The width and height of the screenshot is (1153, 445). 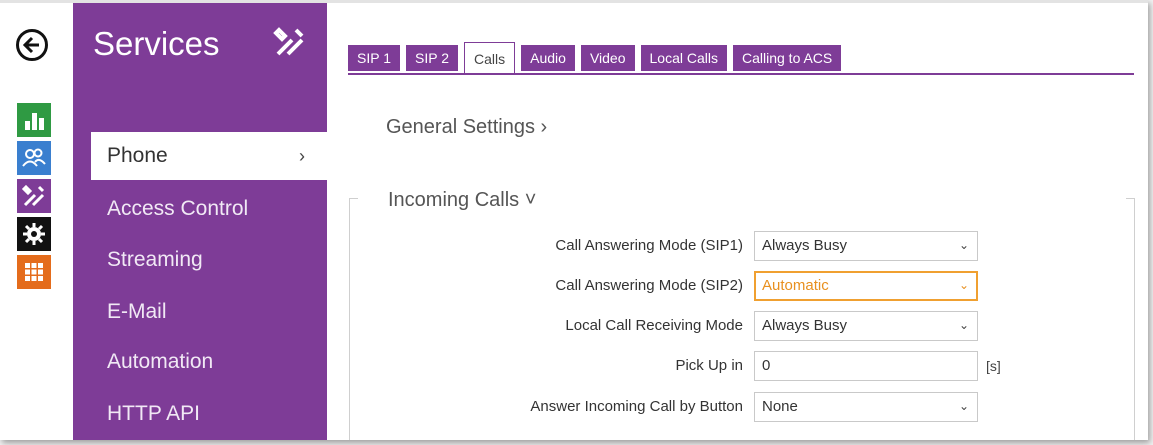 I want to click on form-row: Answer Incoming Call by Button None ⌄, so click(x=741, y=407).